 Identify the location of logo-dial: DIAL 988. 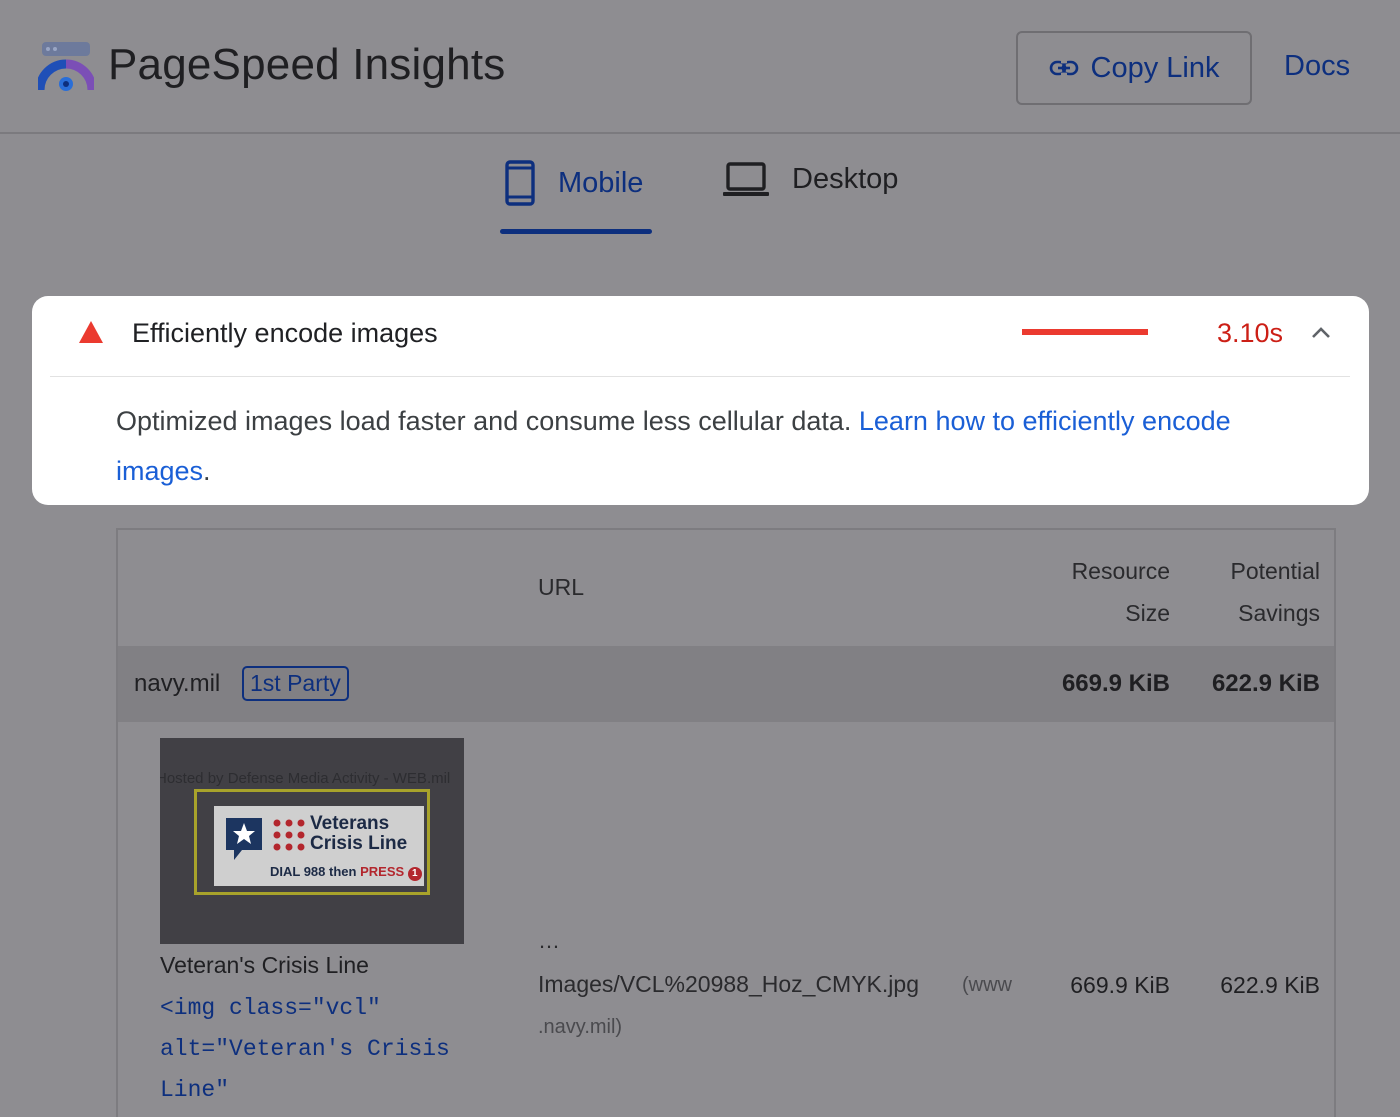
(298, 871).